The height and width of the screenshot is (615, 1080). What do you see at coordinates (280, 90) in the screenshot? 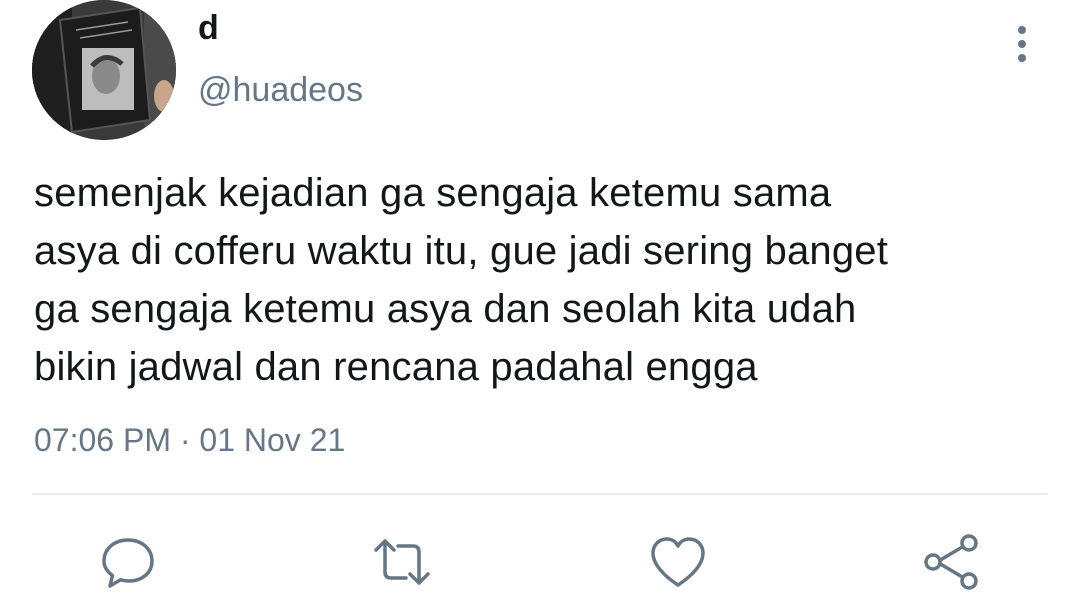
I see `user-handle: @huadeos` at bounding box center [280, 90].